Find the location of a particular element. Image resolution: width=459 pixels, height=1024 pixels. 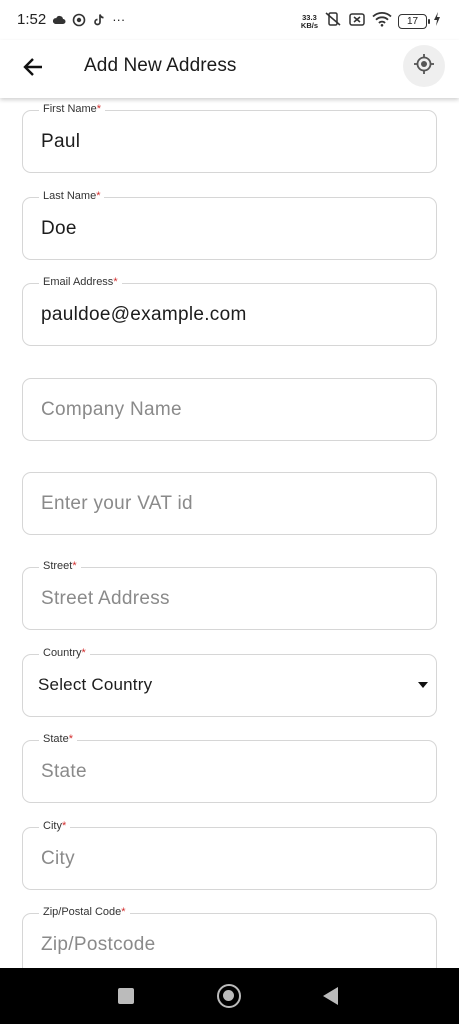

charging-icon is located at coordinates (437, 21).